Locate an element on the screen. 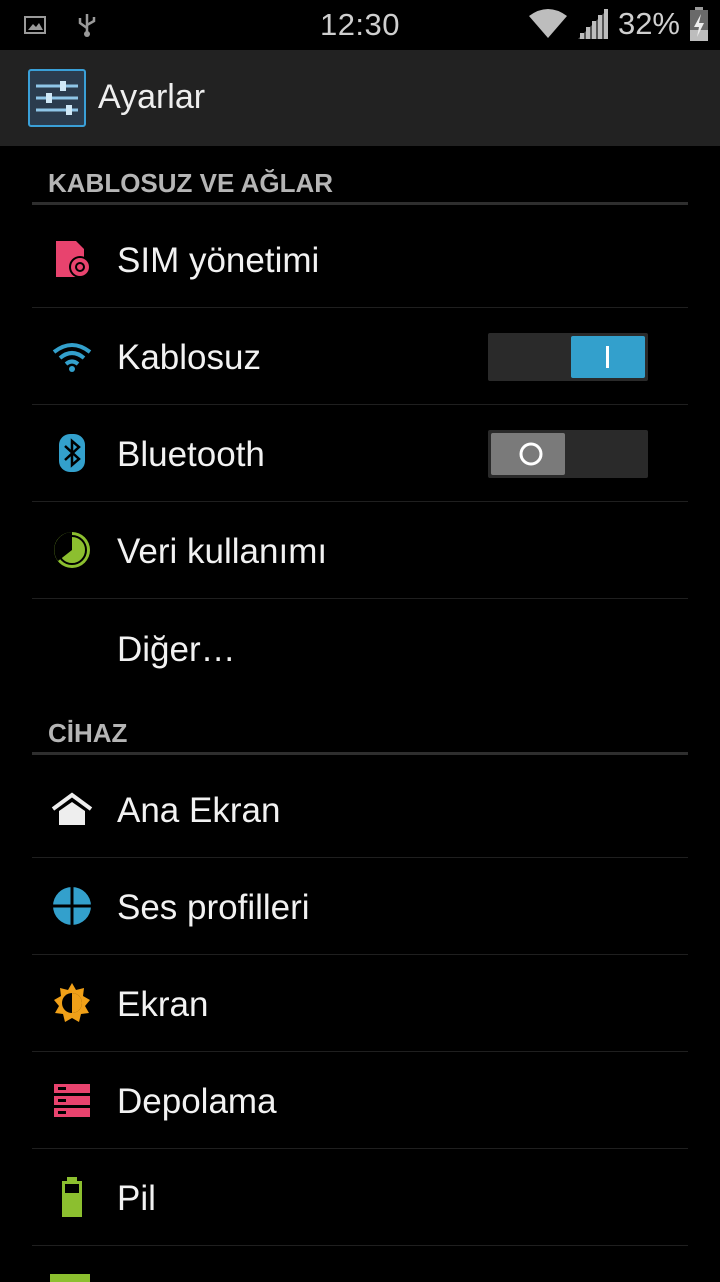  data-usage-icon is located at coordinates (72, 550).